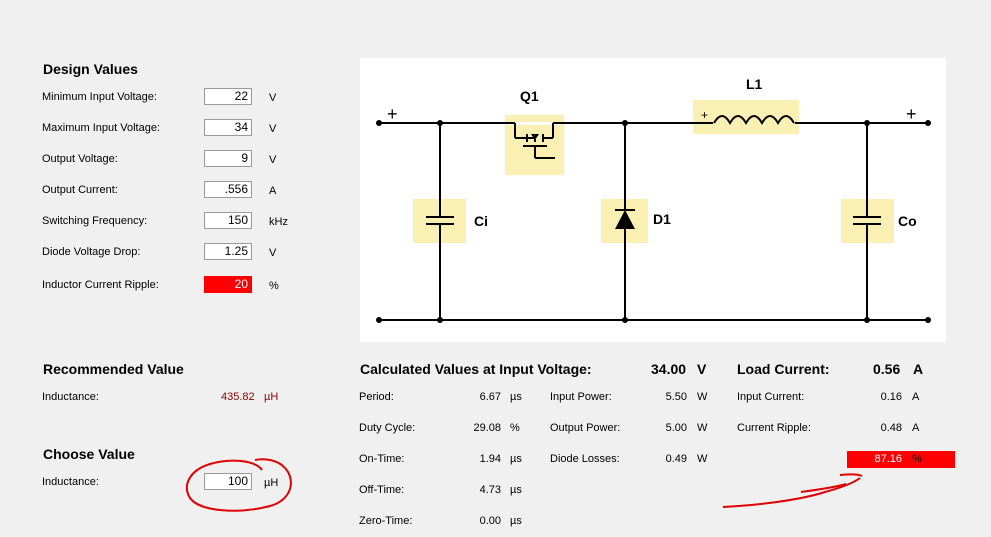 The image size is (991, 537). What do you see at coordinates (524, 485) in the screenshot?
I see `annotation-overlay` at bounding box center [524, 485].